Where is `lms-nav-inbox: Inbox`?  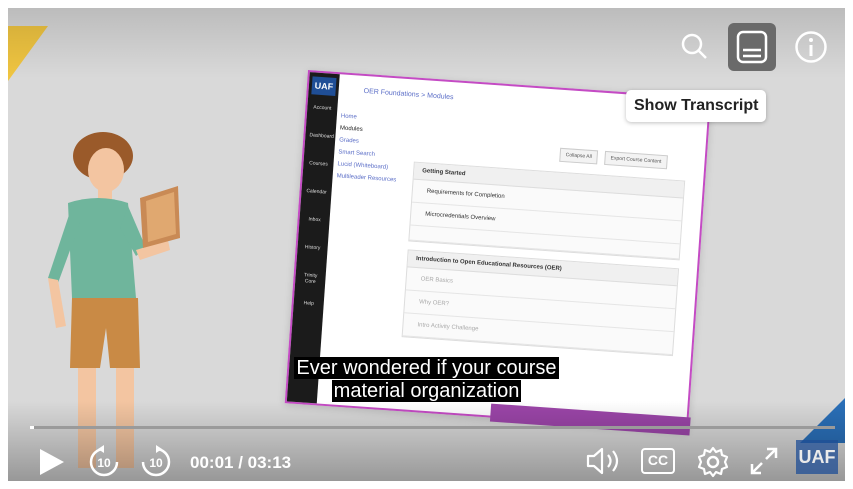
lms-nav-inbox: Inbox is located at coordinates (314, 220).